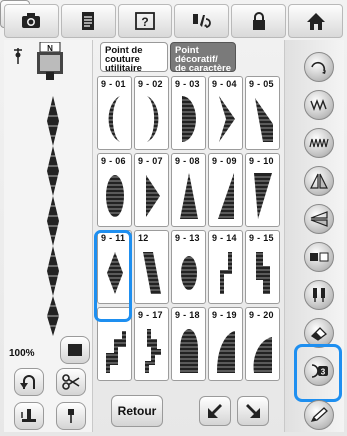 The image size is (347, 436). I want to click on help-button: ?, so click(145, 21).